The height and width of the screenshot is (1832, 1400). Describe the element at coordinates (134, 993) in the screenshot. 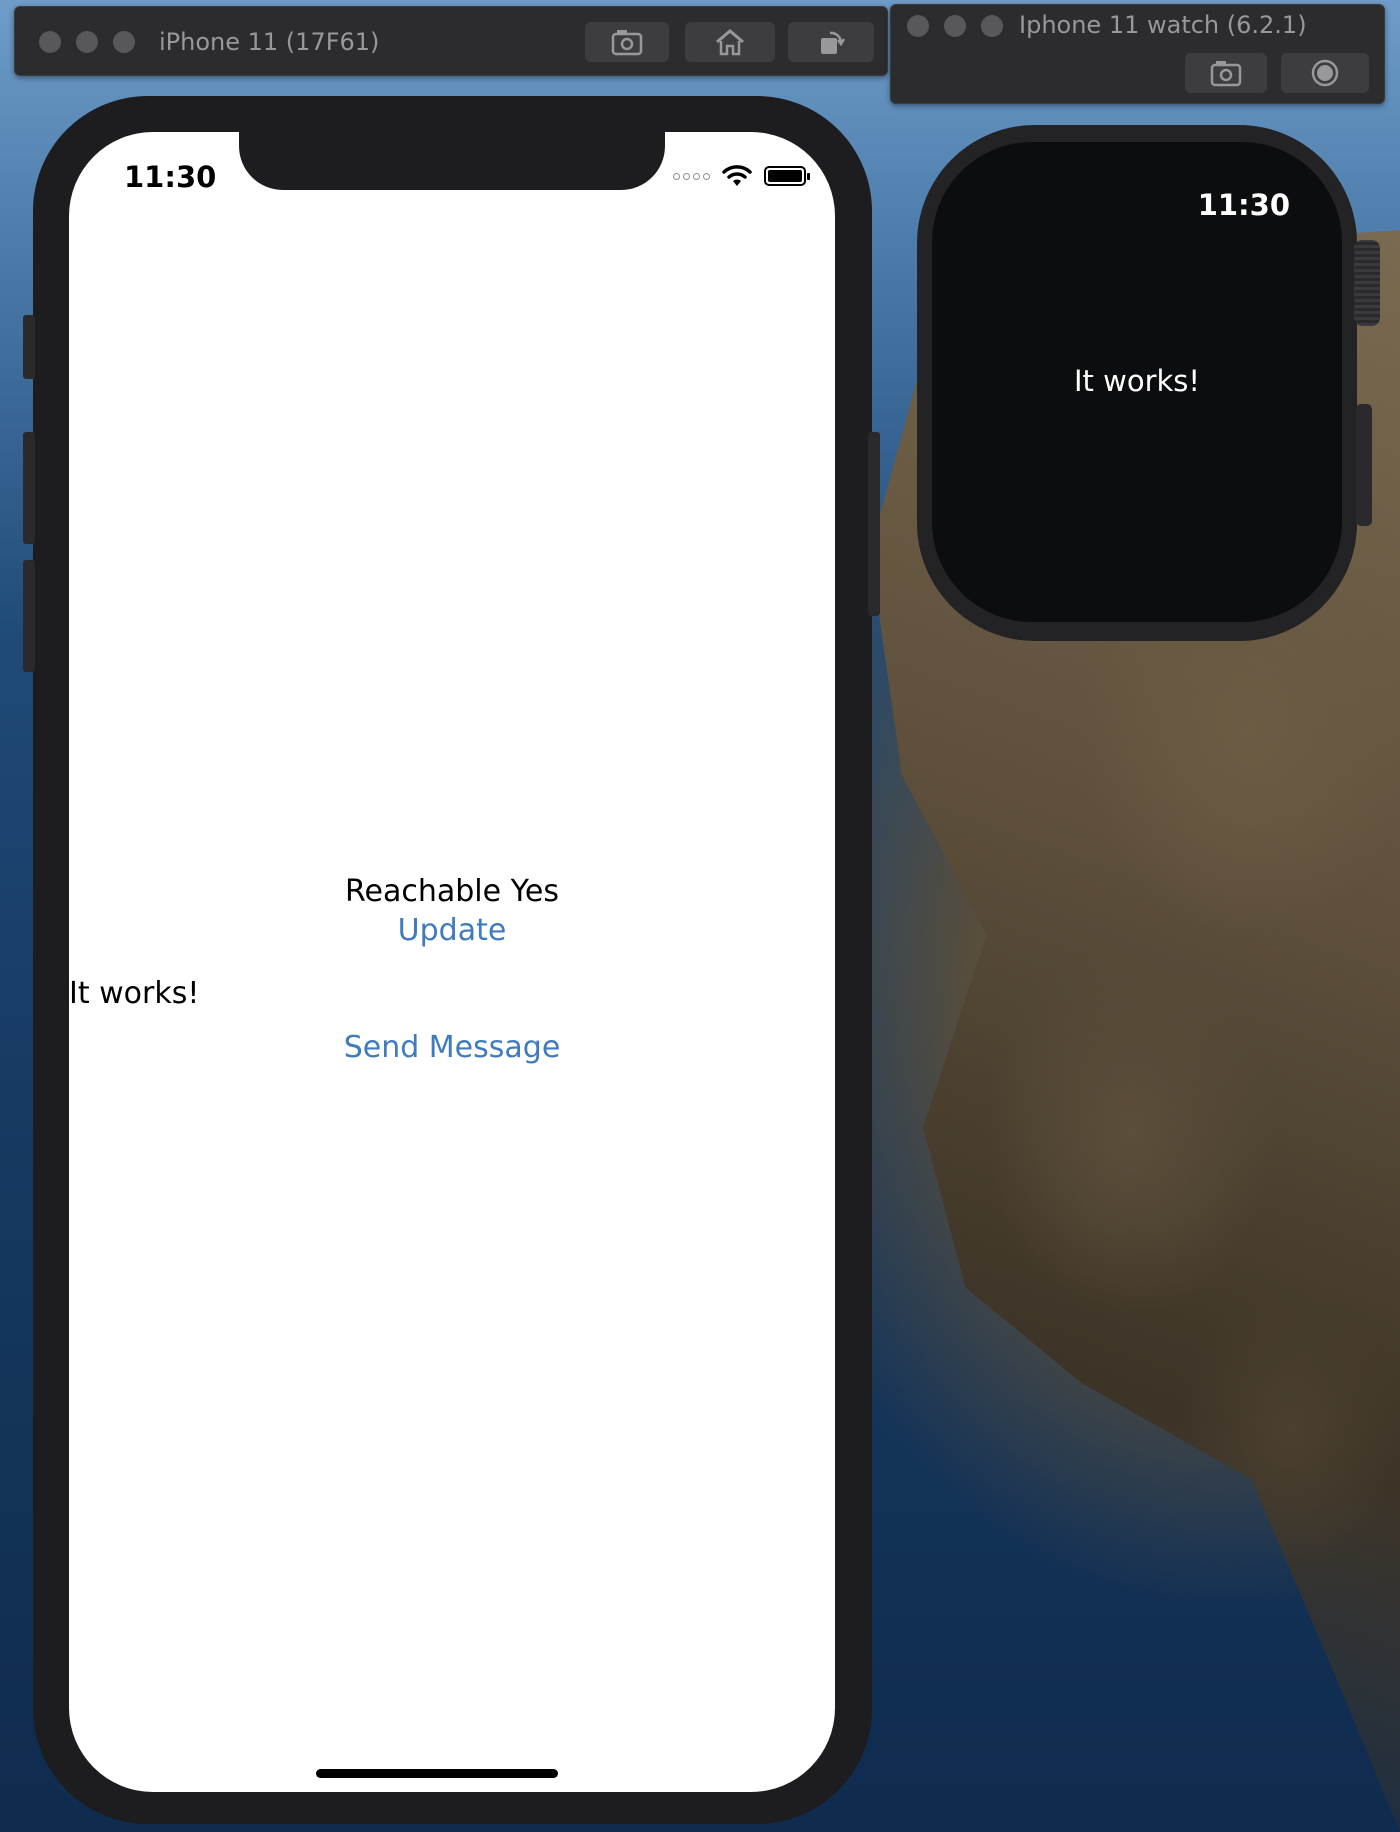

I see `received-message-label: It works!` at that location.